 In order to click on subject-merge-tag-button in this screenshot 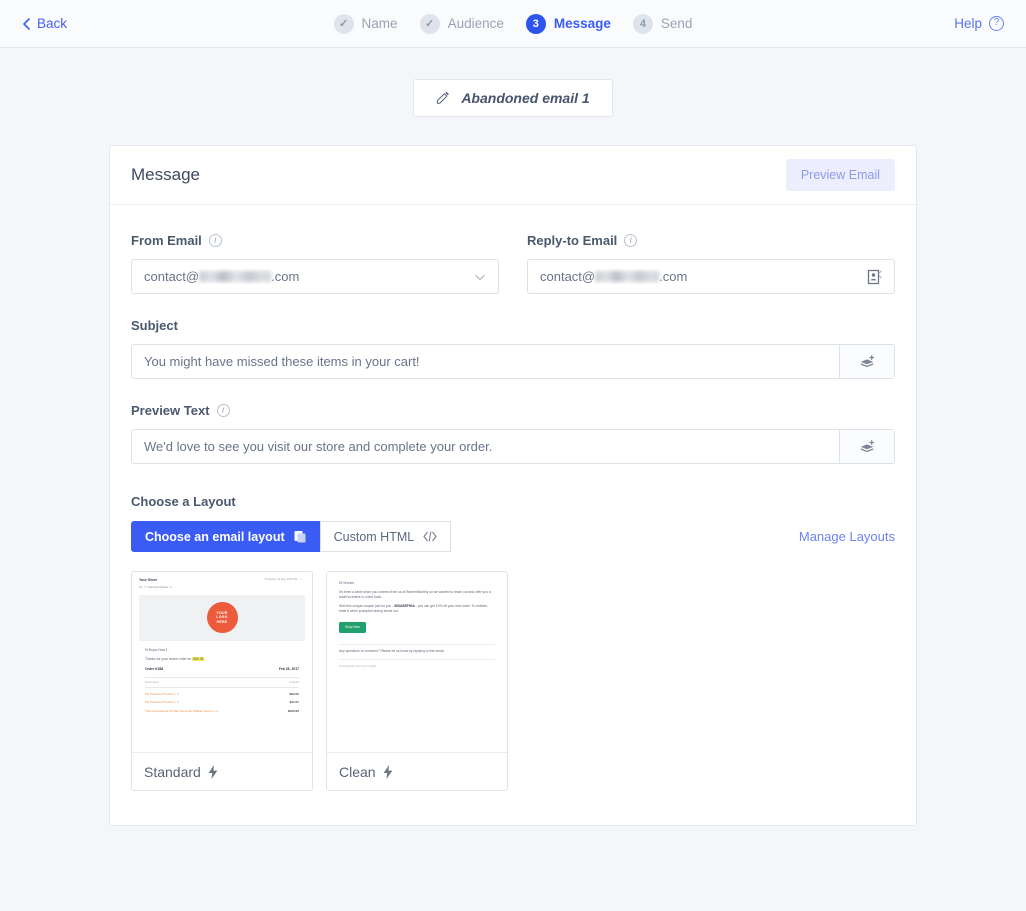, I will do `click(867, 361)`.